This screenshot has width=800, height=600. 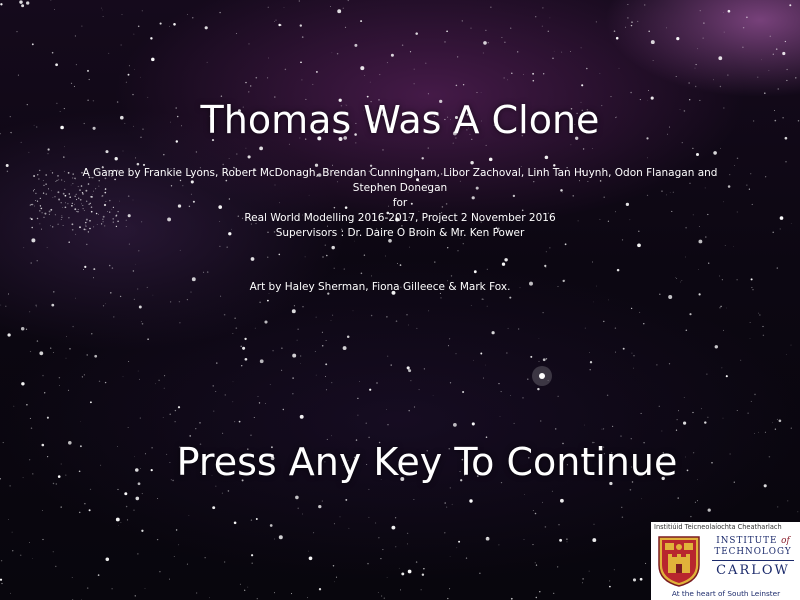 What do you see at coordinates (726, 593) in the screenshot?
I see `logo-tagline: At the heart of South Leinster` at bounding box center [726, 593].